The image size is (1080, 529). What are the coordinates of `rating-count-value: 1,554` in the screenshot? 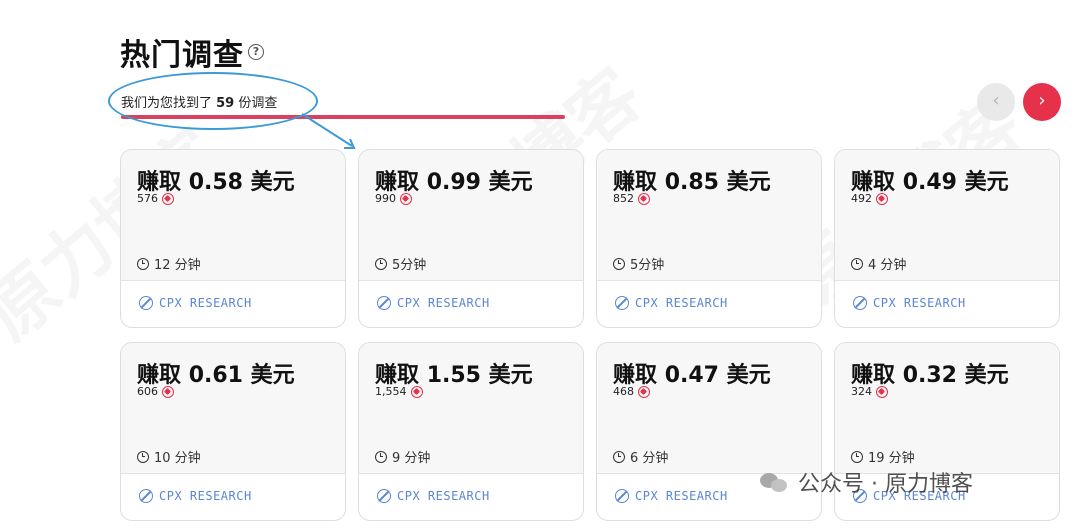 It's located at (391, 391).